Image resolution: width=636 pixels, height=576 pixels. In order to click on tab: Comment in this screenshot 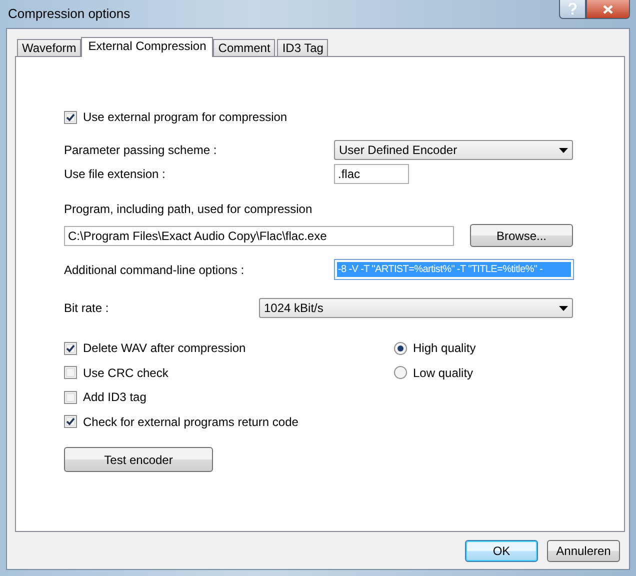, I will do `click(244, 47)`.